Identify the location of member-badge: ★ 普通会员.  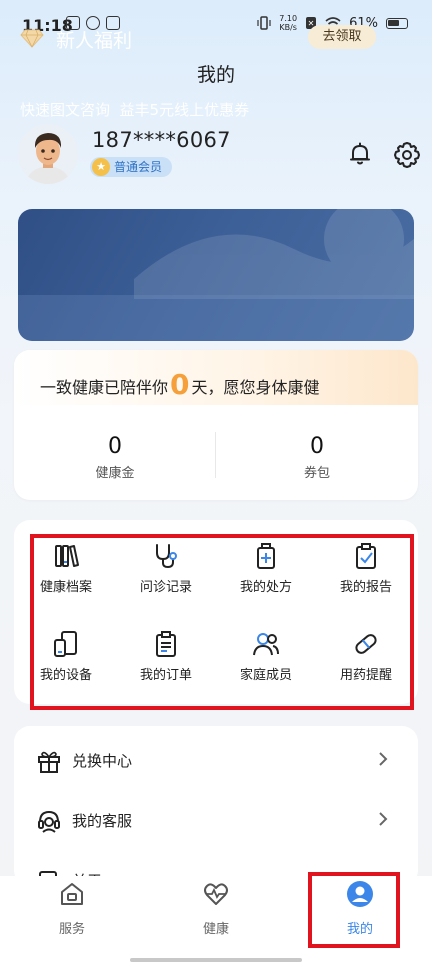
(131, 167).